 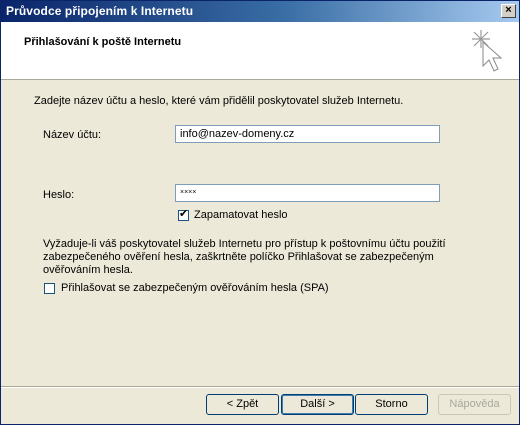 What do you see at coordinates (317, 404) in the screenshot?
I see `next-button: Další >` at bounding box center [317, 404].